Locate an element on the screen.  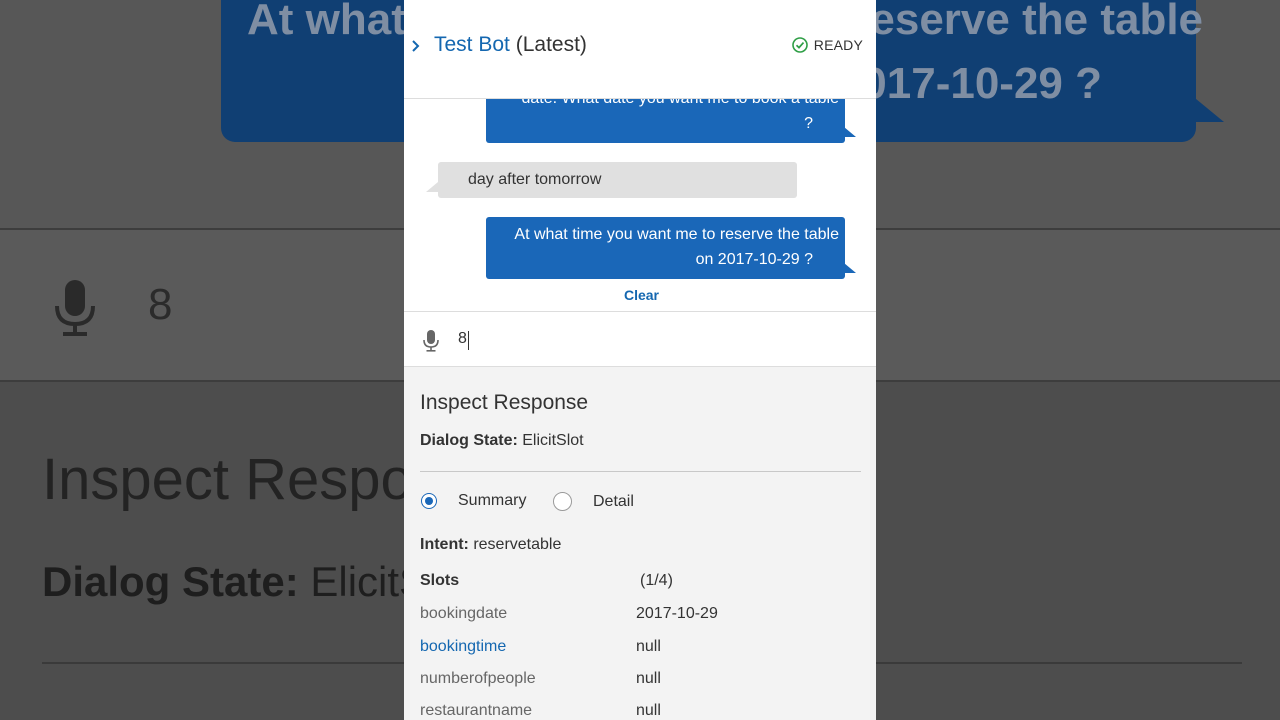
background-input-value: 8 is located at coordinates (160, 304).